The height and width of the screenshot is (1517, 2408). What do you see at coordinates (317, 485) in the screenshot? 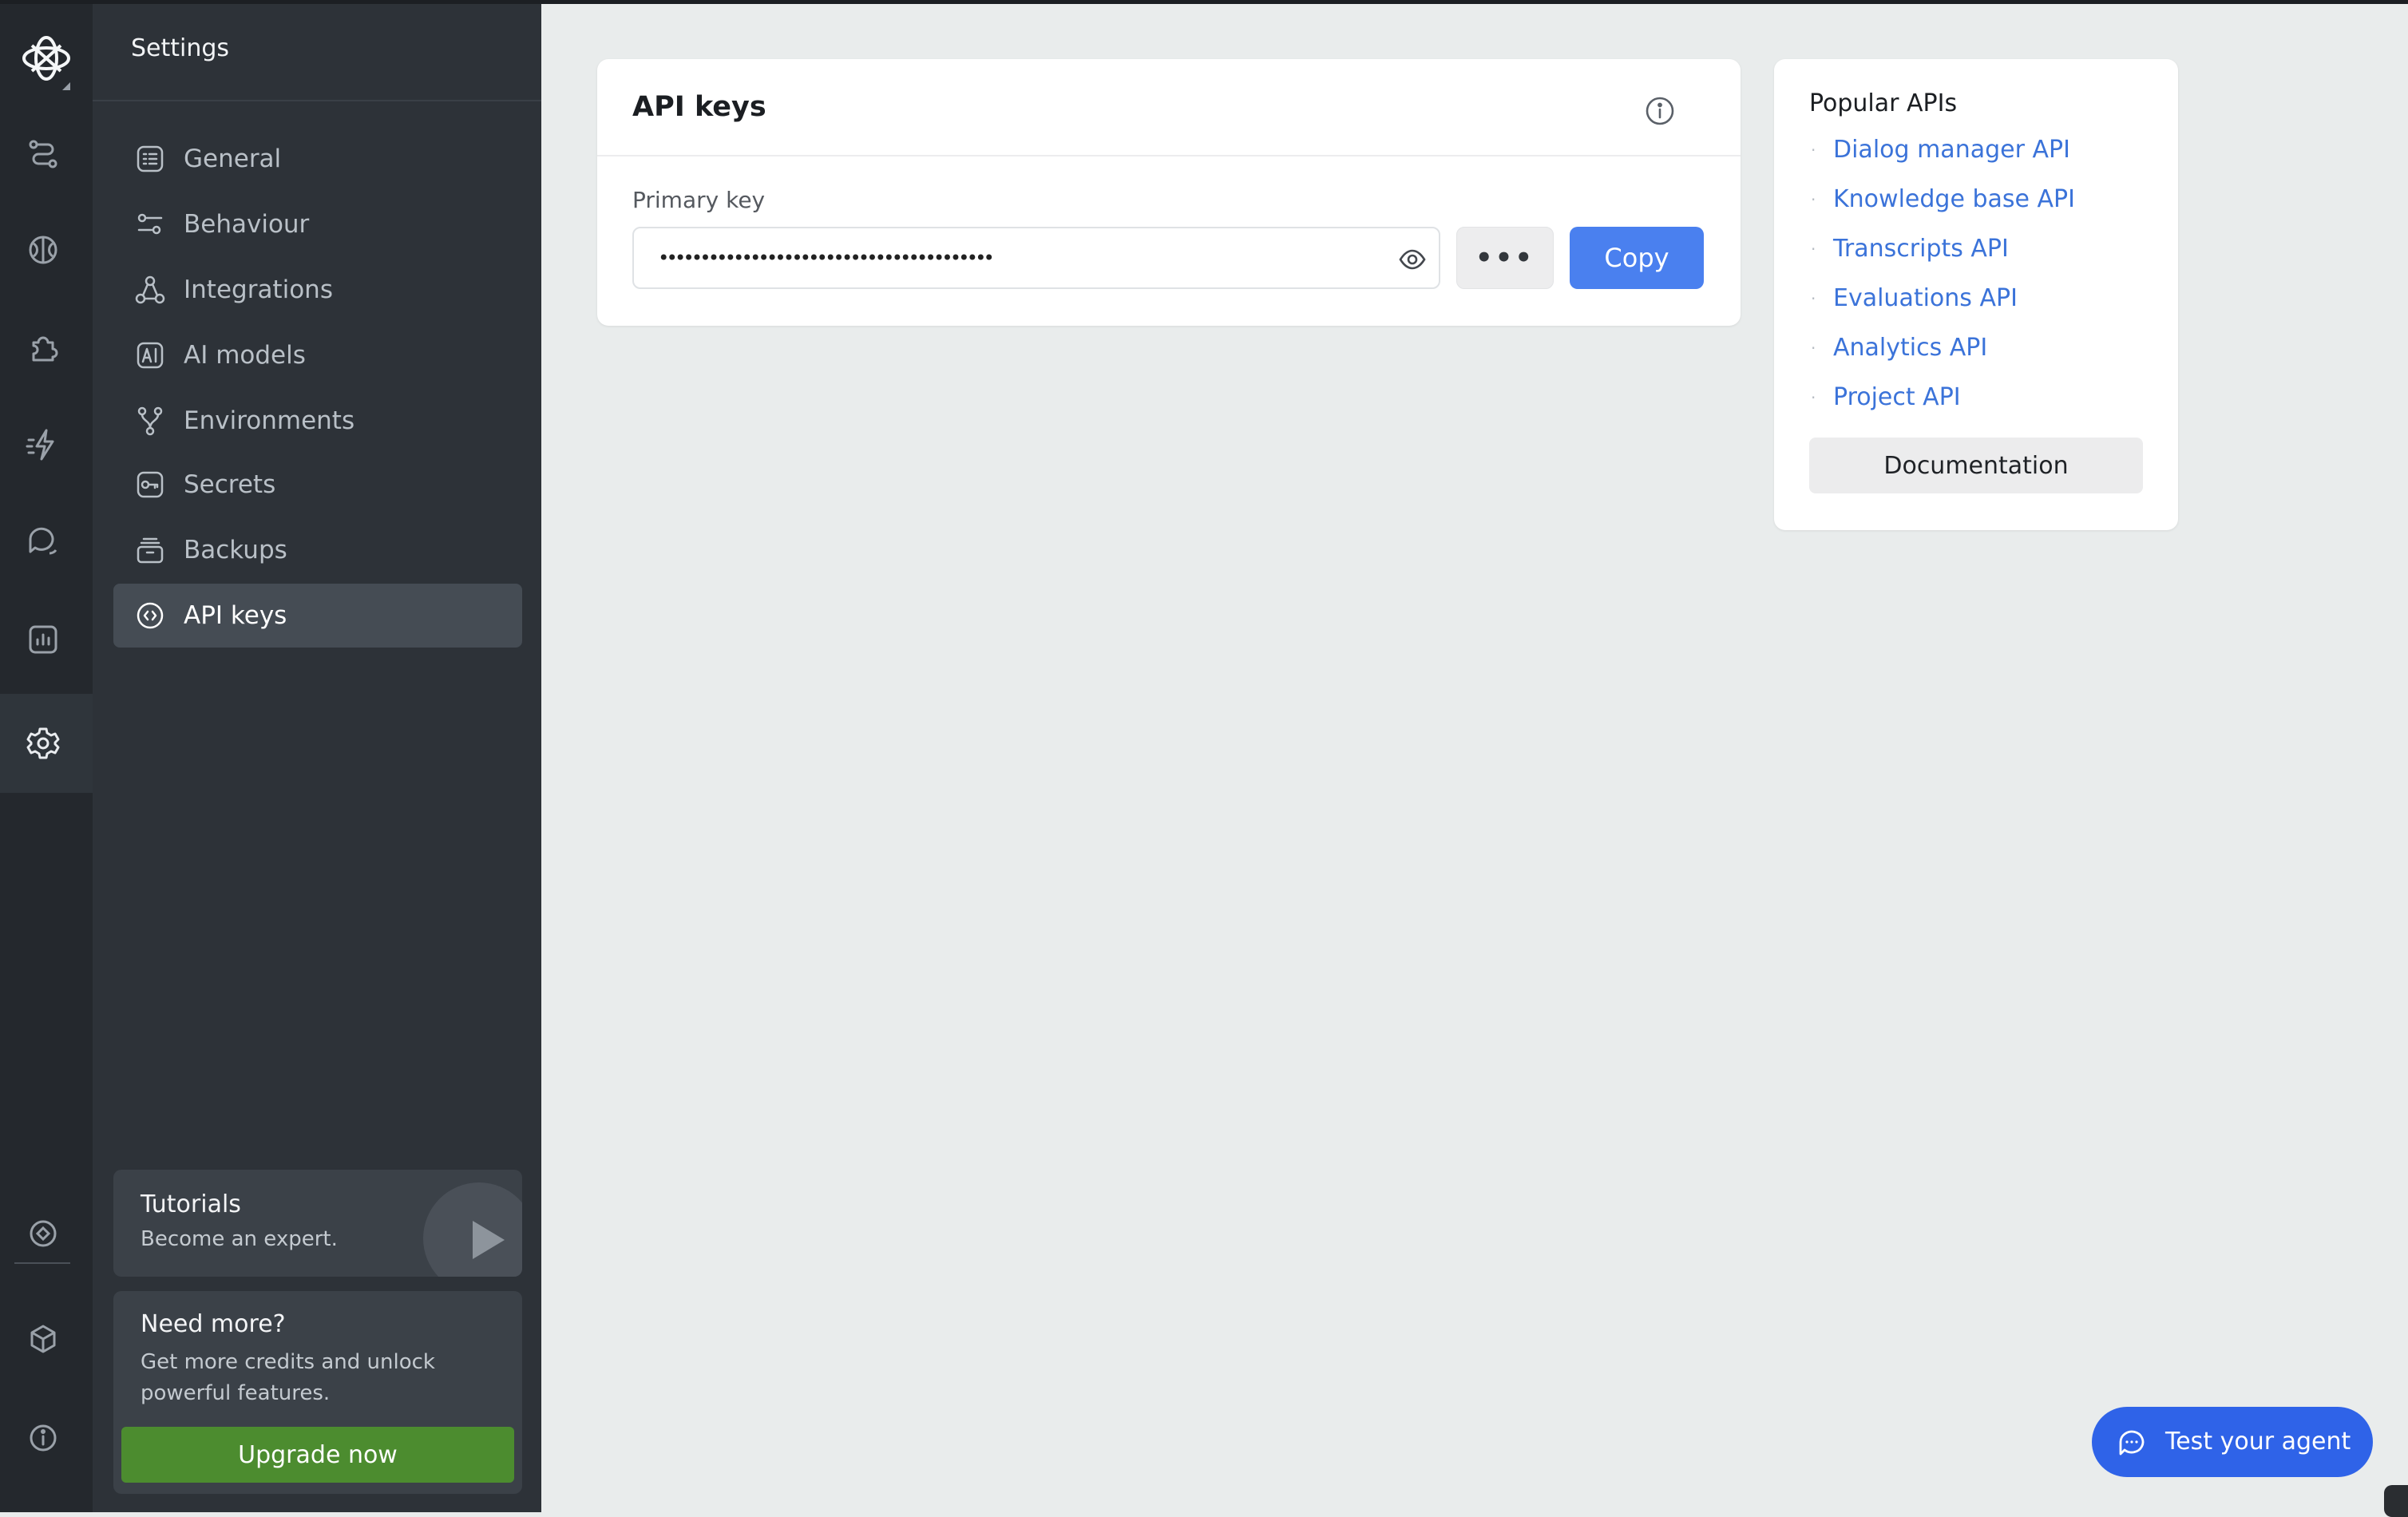
I see `sidebar-item-secrets: Secrets` at bounding box center [317, 485].